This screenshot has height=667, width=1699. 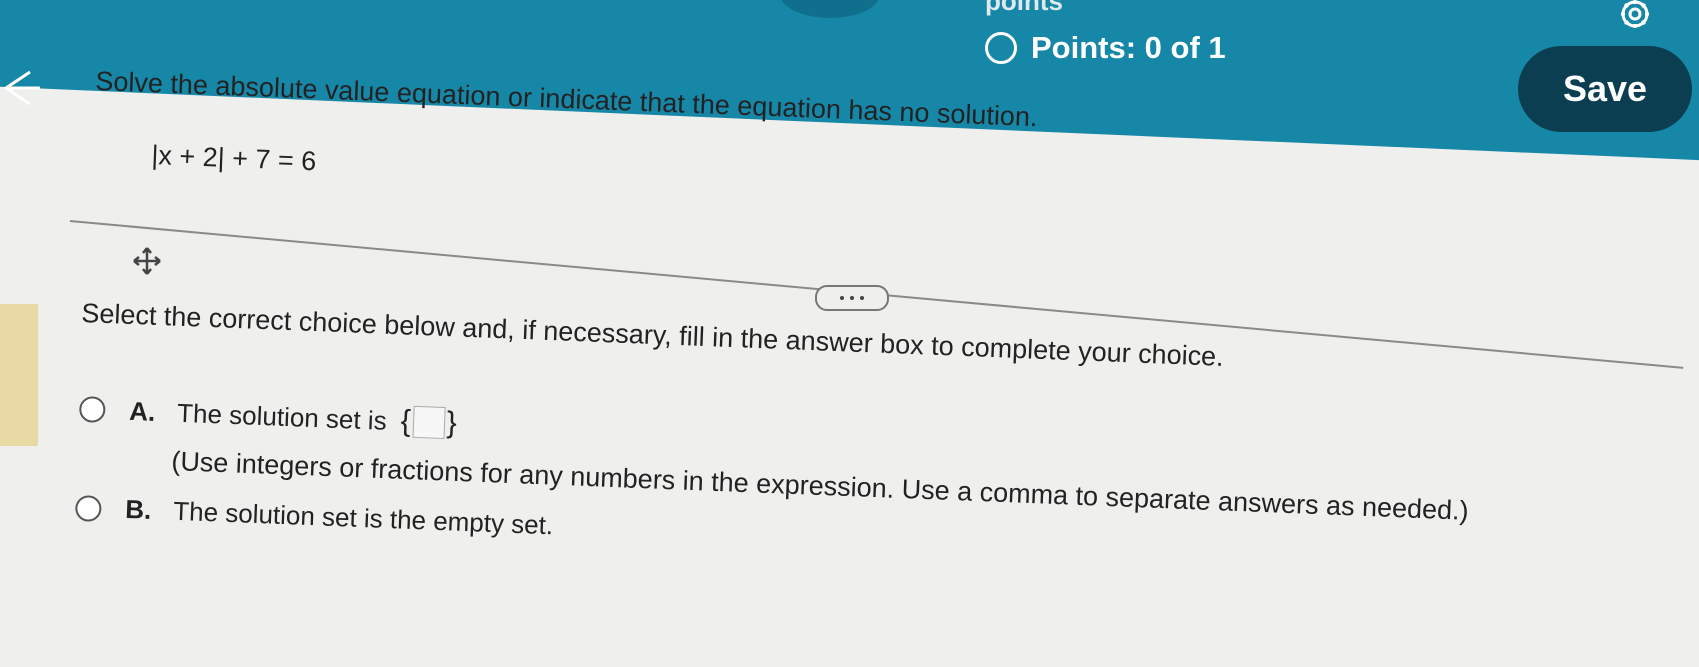 I want to click on choice-b-radio, so click(x=88, y=508).